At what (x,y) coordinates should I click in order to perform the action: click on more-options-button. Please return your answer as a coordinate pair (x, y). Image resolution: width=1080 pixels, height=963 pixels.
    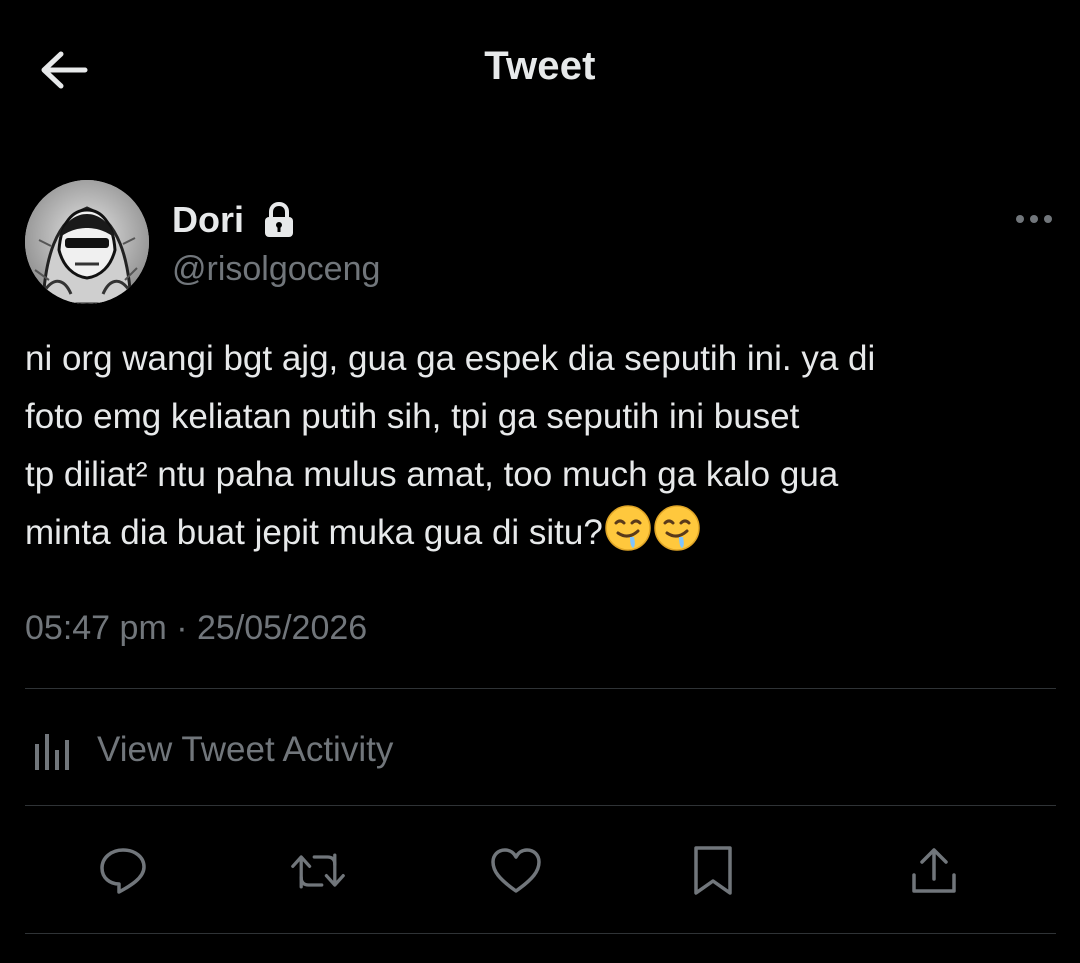
    Looking at the image, I should click on (1034, 219).